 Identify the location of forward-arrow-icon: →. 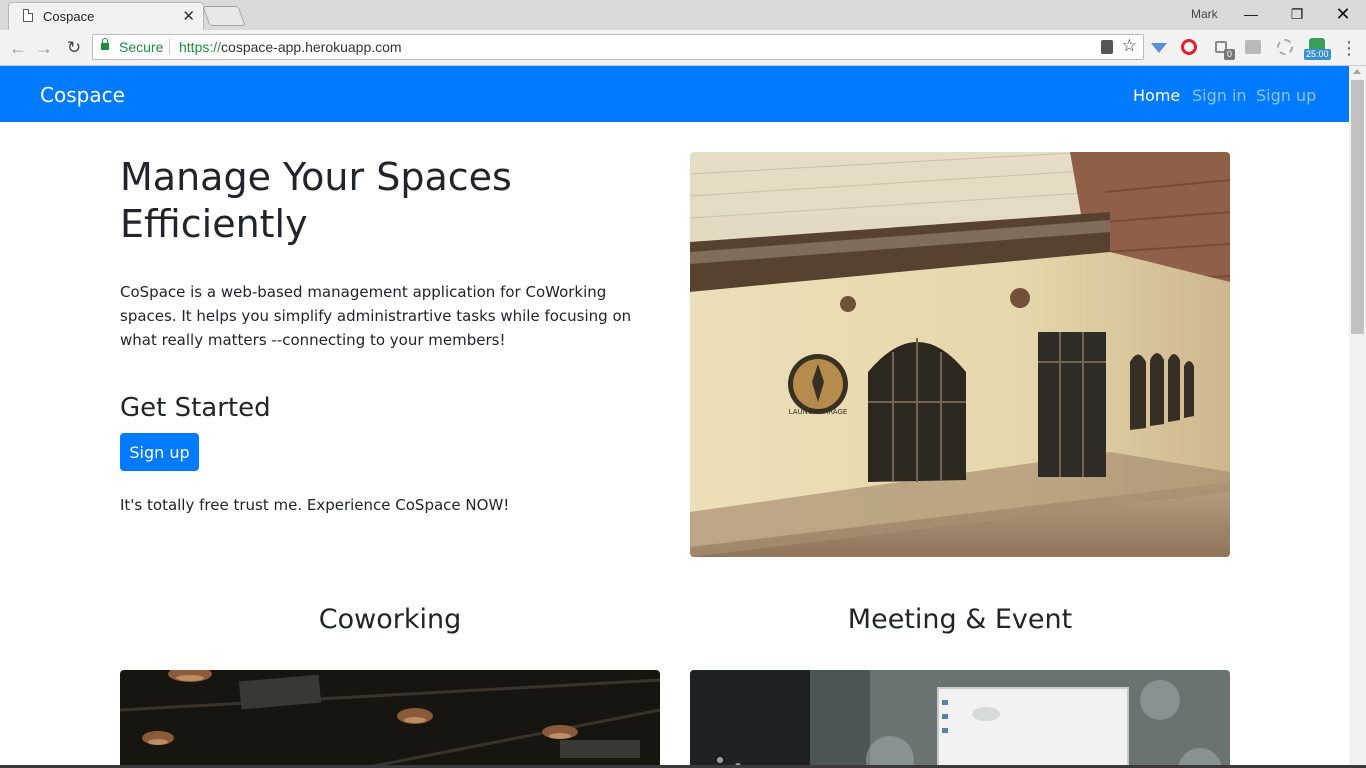
(44, 48).